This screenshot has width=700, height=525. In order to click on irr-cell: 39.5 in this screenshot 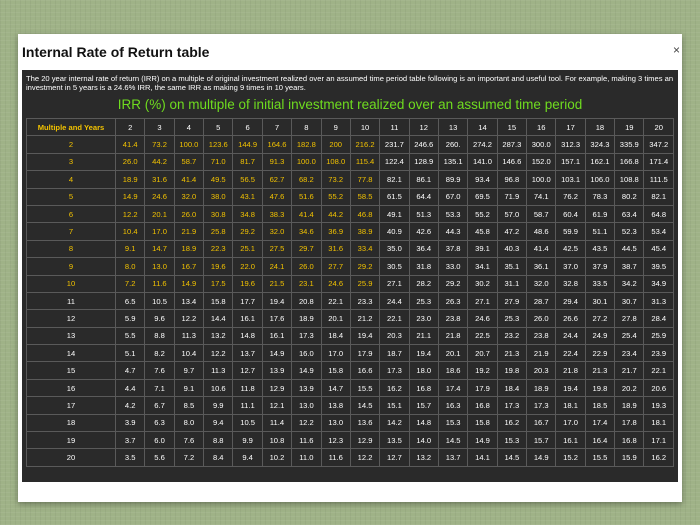, I will do `click(658, 266)`.